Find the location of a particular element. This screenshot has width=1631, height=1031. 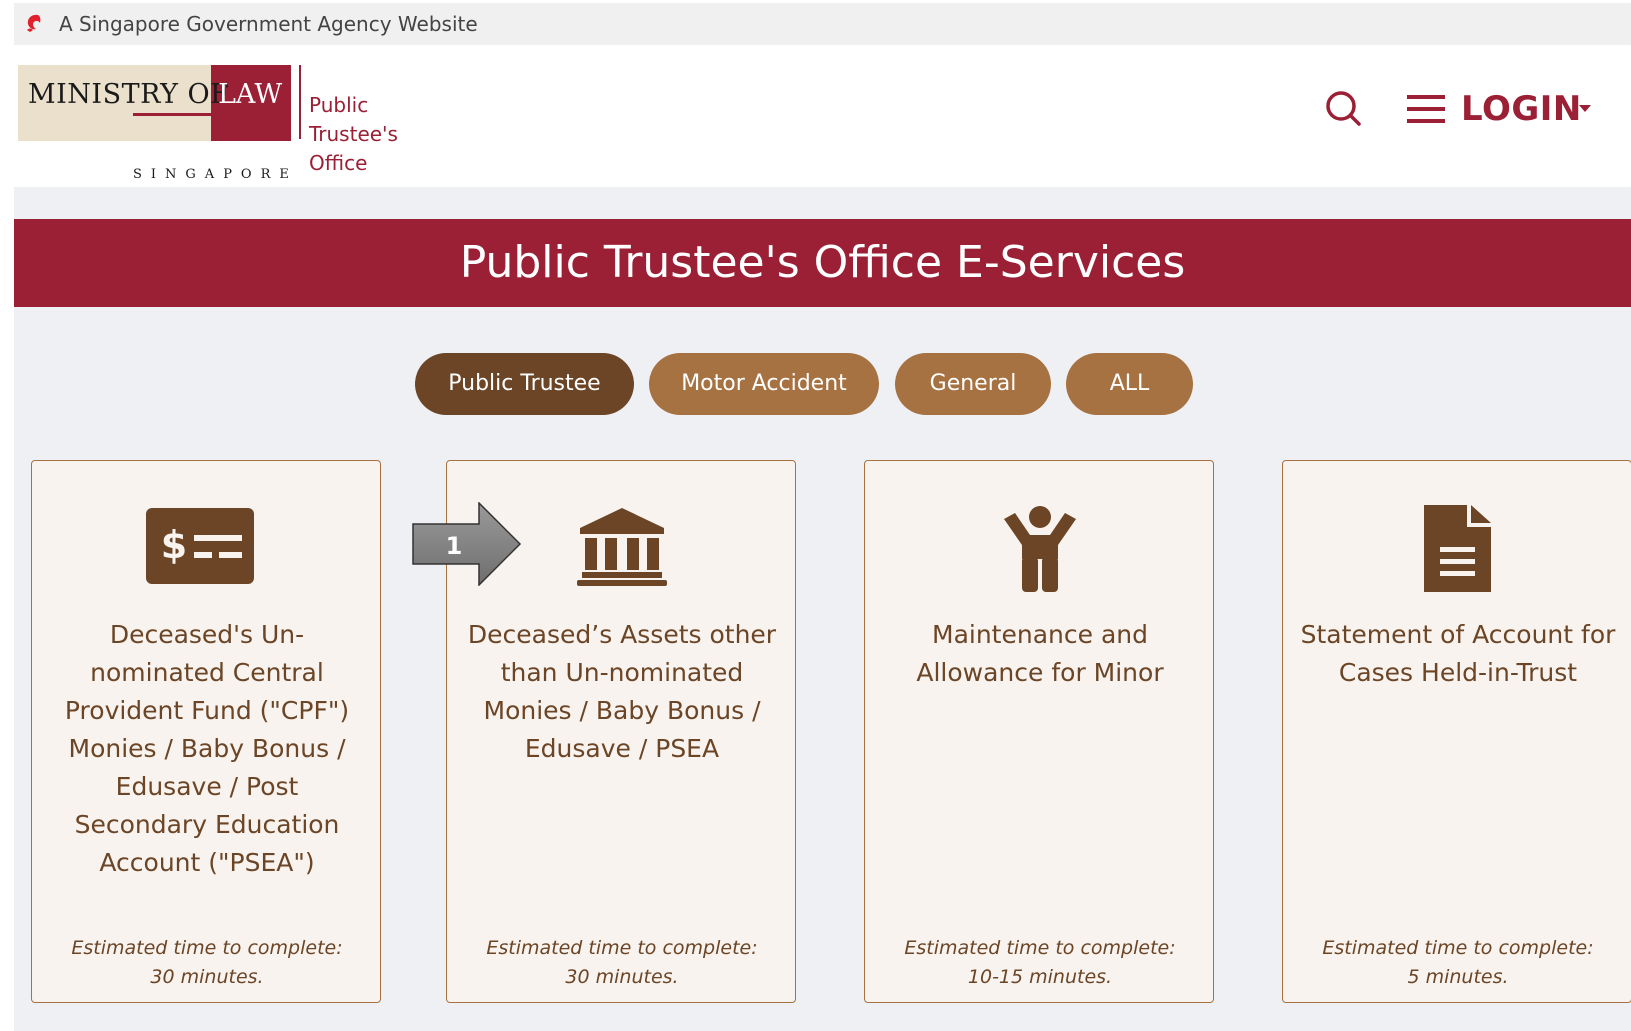

tab-motor-accident: Motor Accident is located at coordinates (764, 384).